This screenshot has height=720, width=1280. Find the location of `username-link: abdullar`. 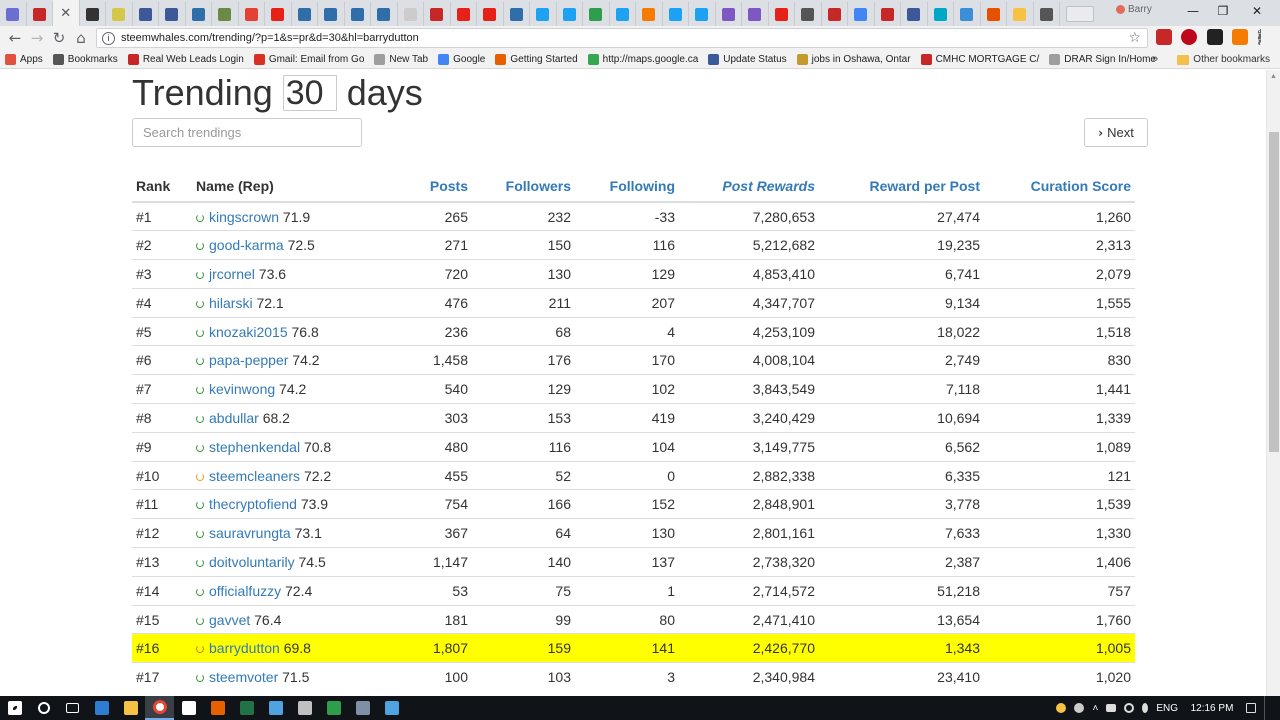

username-link: abdullar is located at coordinates (234, 418).